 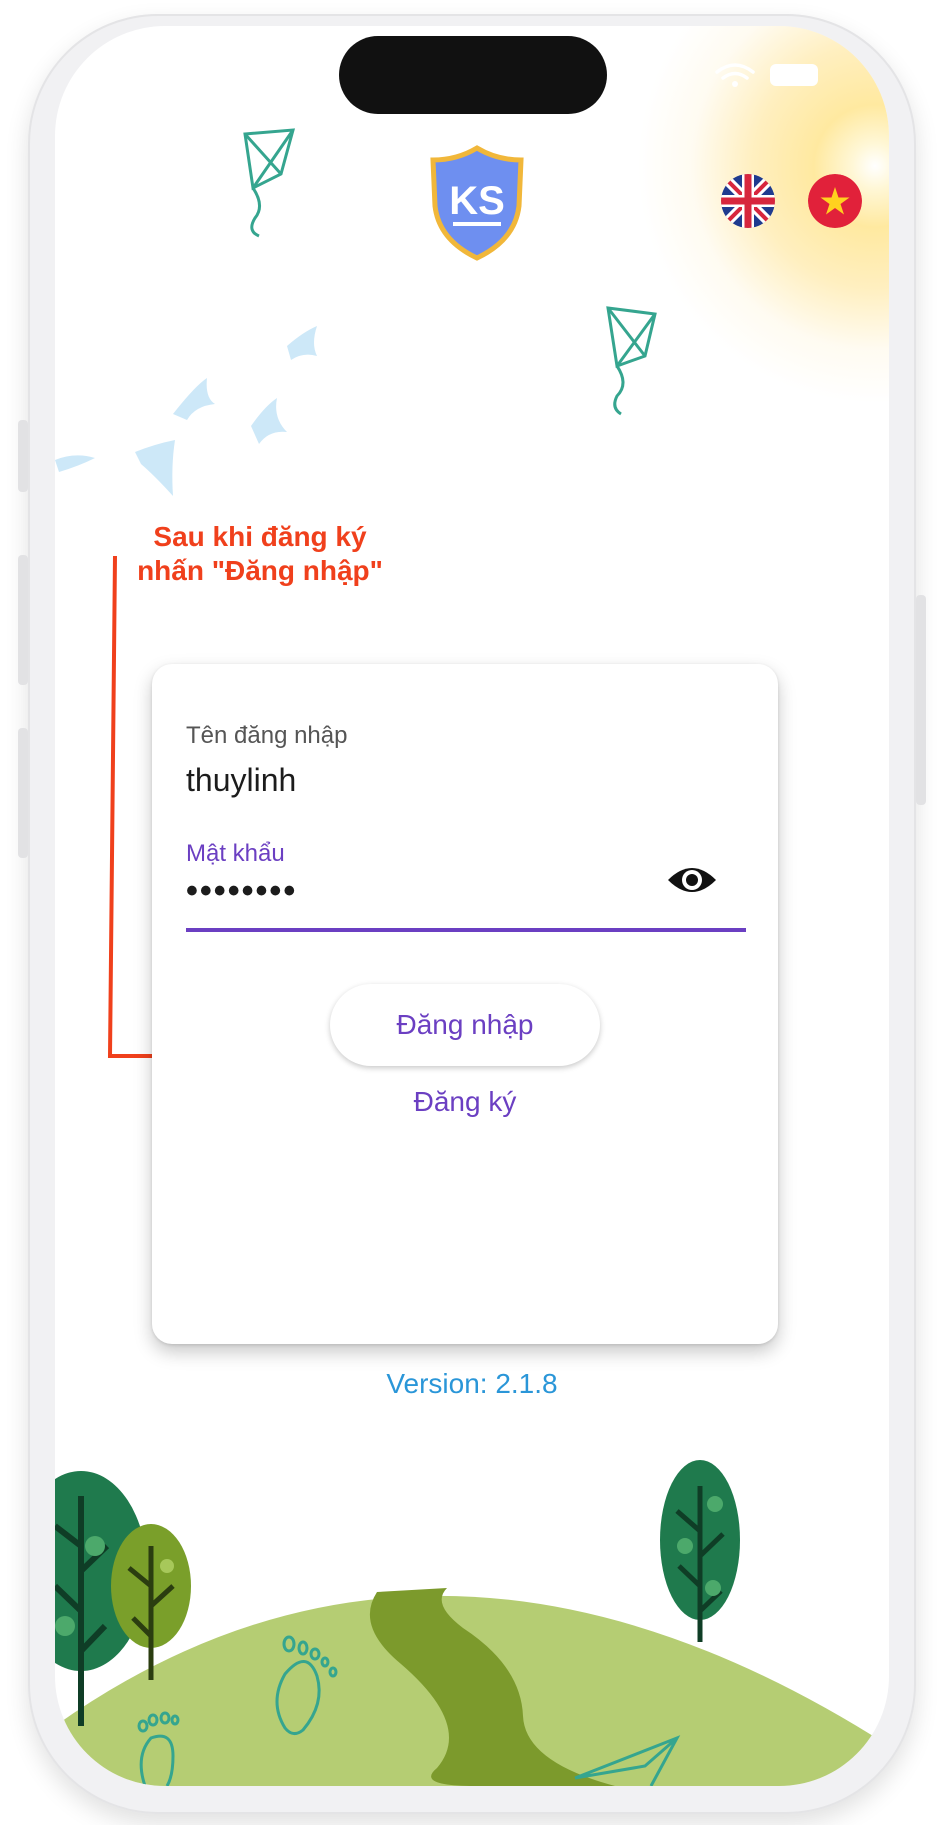 I want to click on register-link: Đăng ký, so click(x=465, y=1102).